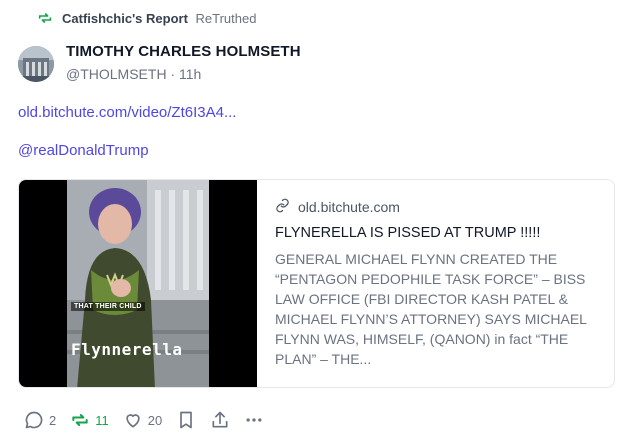 Image resolution: width=628 pixels, height=442 pixels. What do you see at coordinates (36, 64) in the screenshot?
I see `avatar` at bounding box center [36, 64].